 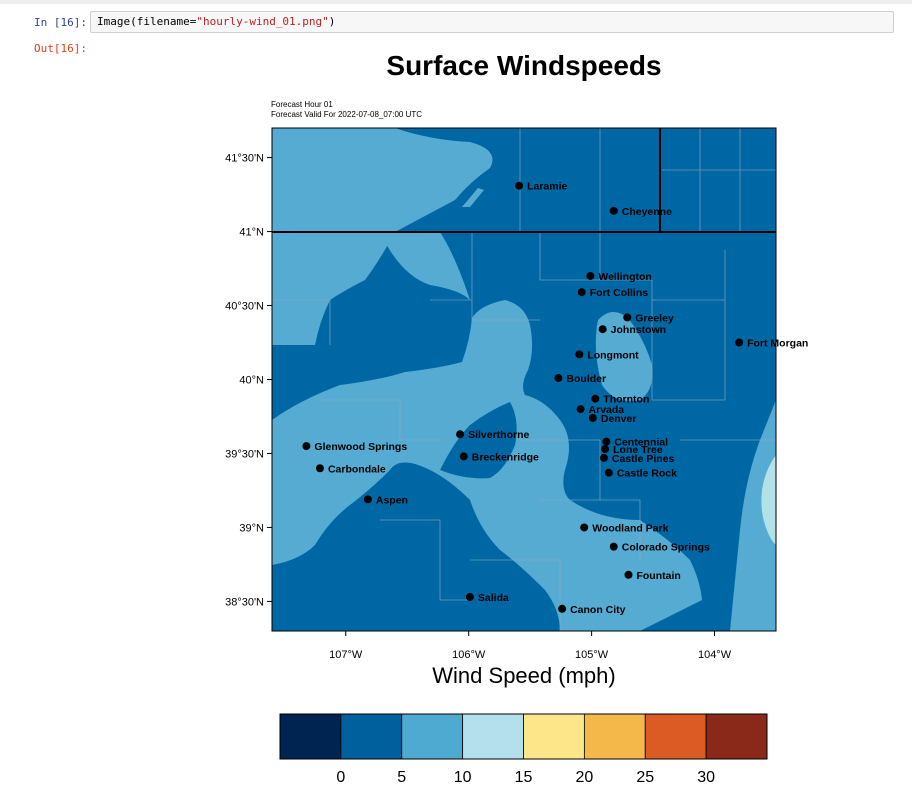 I want to click on city-label: Woodland Park, so click(x=630, y=528).